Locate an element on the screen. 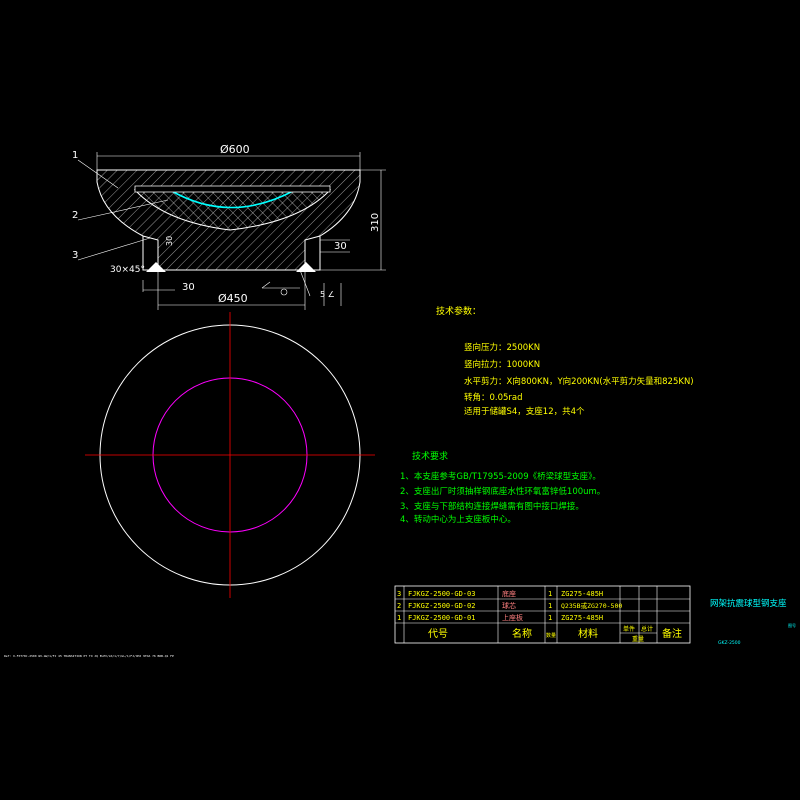  left-30-label: 30 is located at coordinates (188, 287).